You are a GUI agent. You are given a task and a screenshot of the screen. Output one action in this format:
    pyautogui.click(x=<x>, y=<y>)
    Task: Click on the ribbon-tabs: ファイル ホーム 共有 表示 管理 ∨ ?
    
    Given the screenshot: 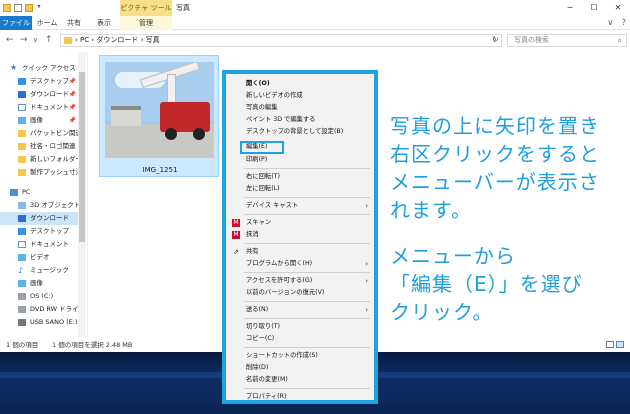 What is the action you would take?
    pyautogui.click(x=315, y=23)
    